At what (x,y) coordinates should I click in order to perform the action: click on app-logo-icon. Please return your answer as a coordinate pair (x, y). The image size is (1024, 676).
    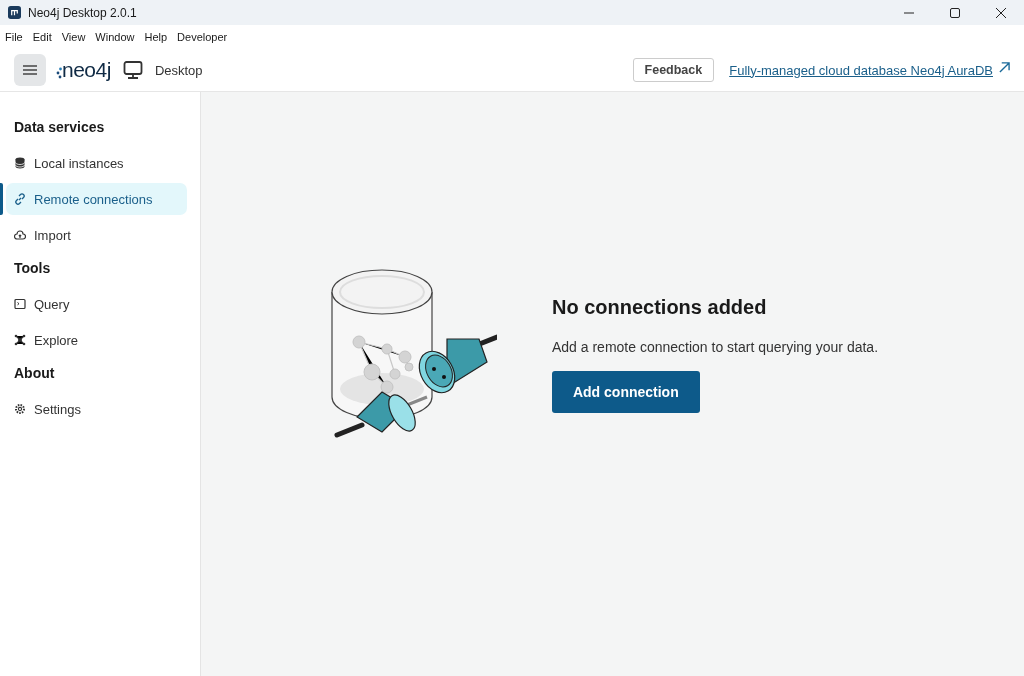
    Looking at the image, I should click on (14, 12).